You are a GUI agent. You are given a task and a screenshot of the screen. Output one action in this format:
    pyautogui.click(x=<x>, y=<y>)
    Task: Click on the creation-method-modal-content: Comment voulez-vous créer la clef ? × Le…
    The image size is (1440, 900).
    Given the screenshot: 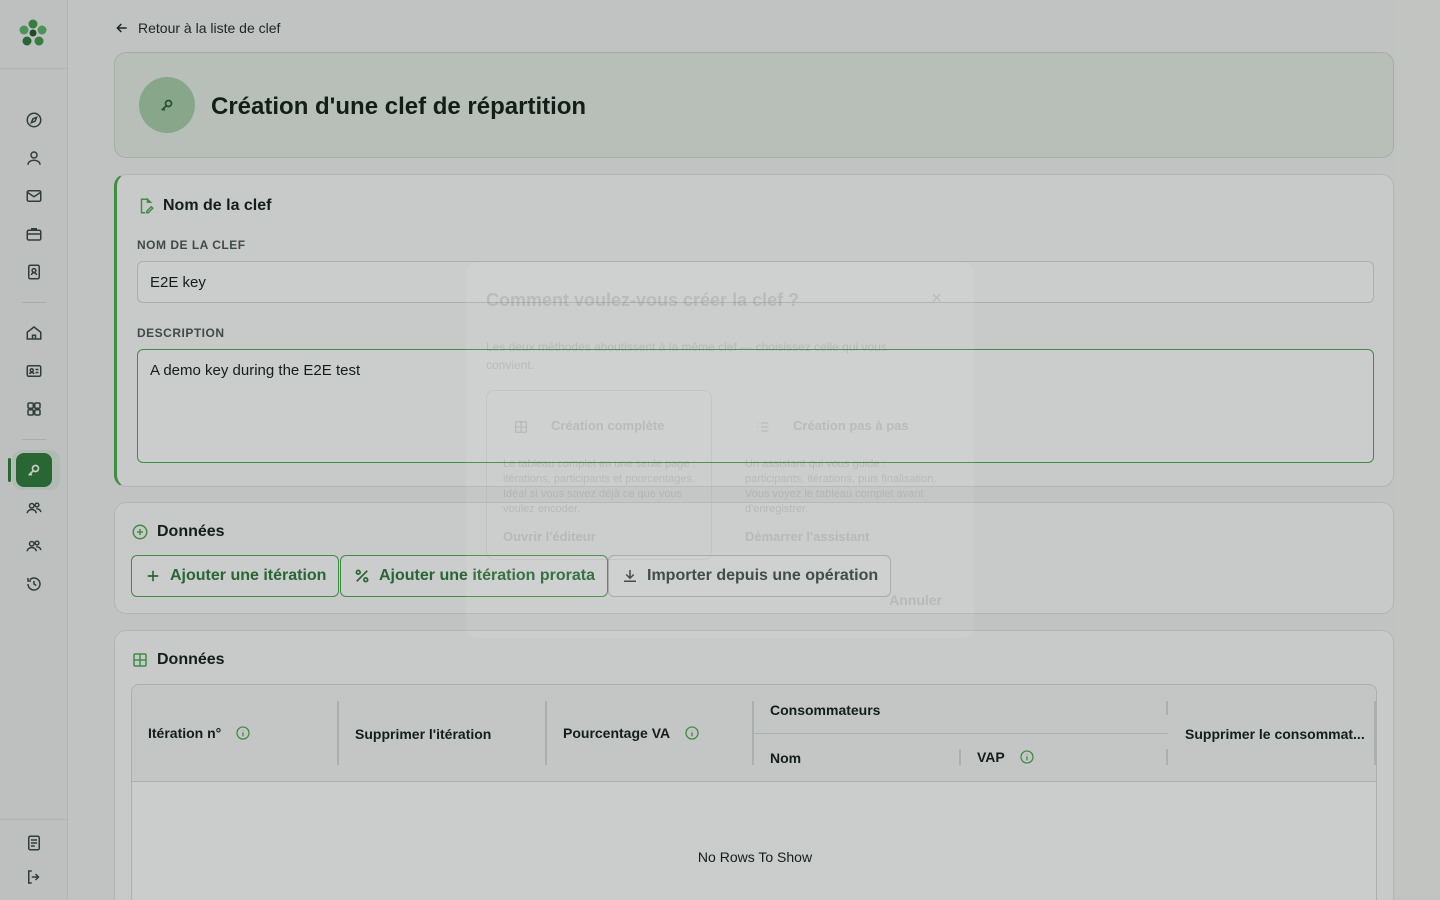 What is the action you would take?
    pyautogui.click(x=720, y=450)
    